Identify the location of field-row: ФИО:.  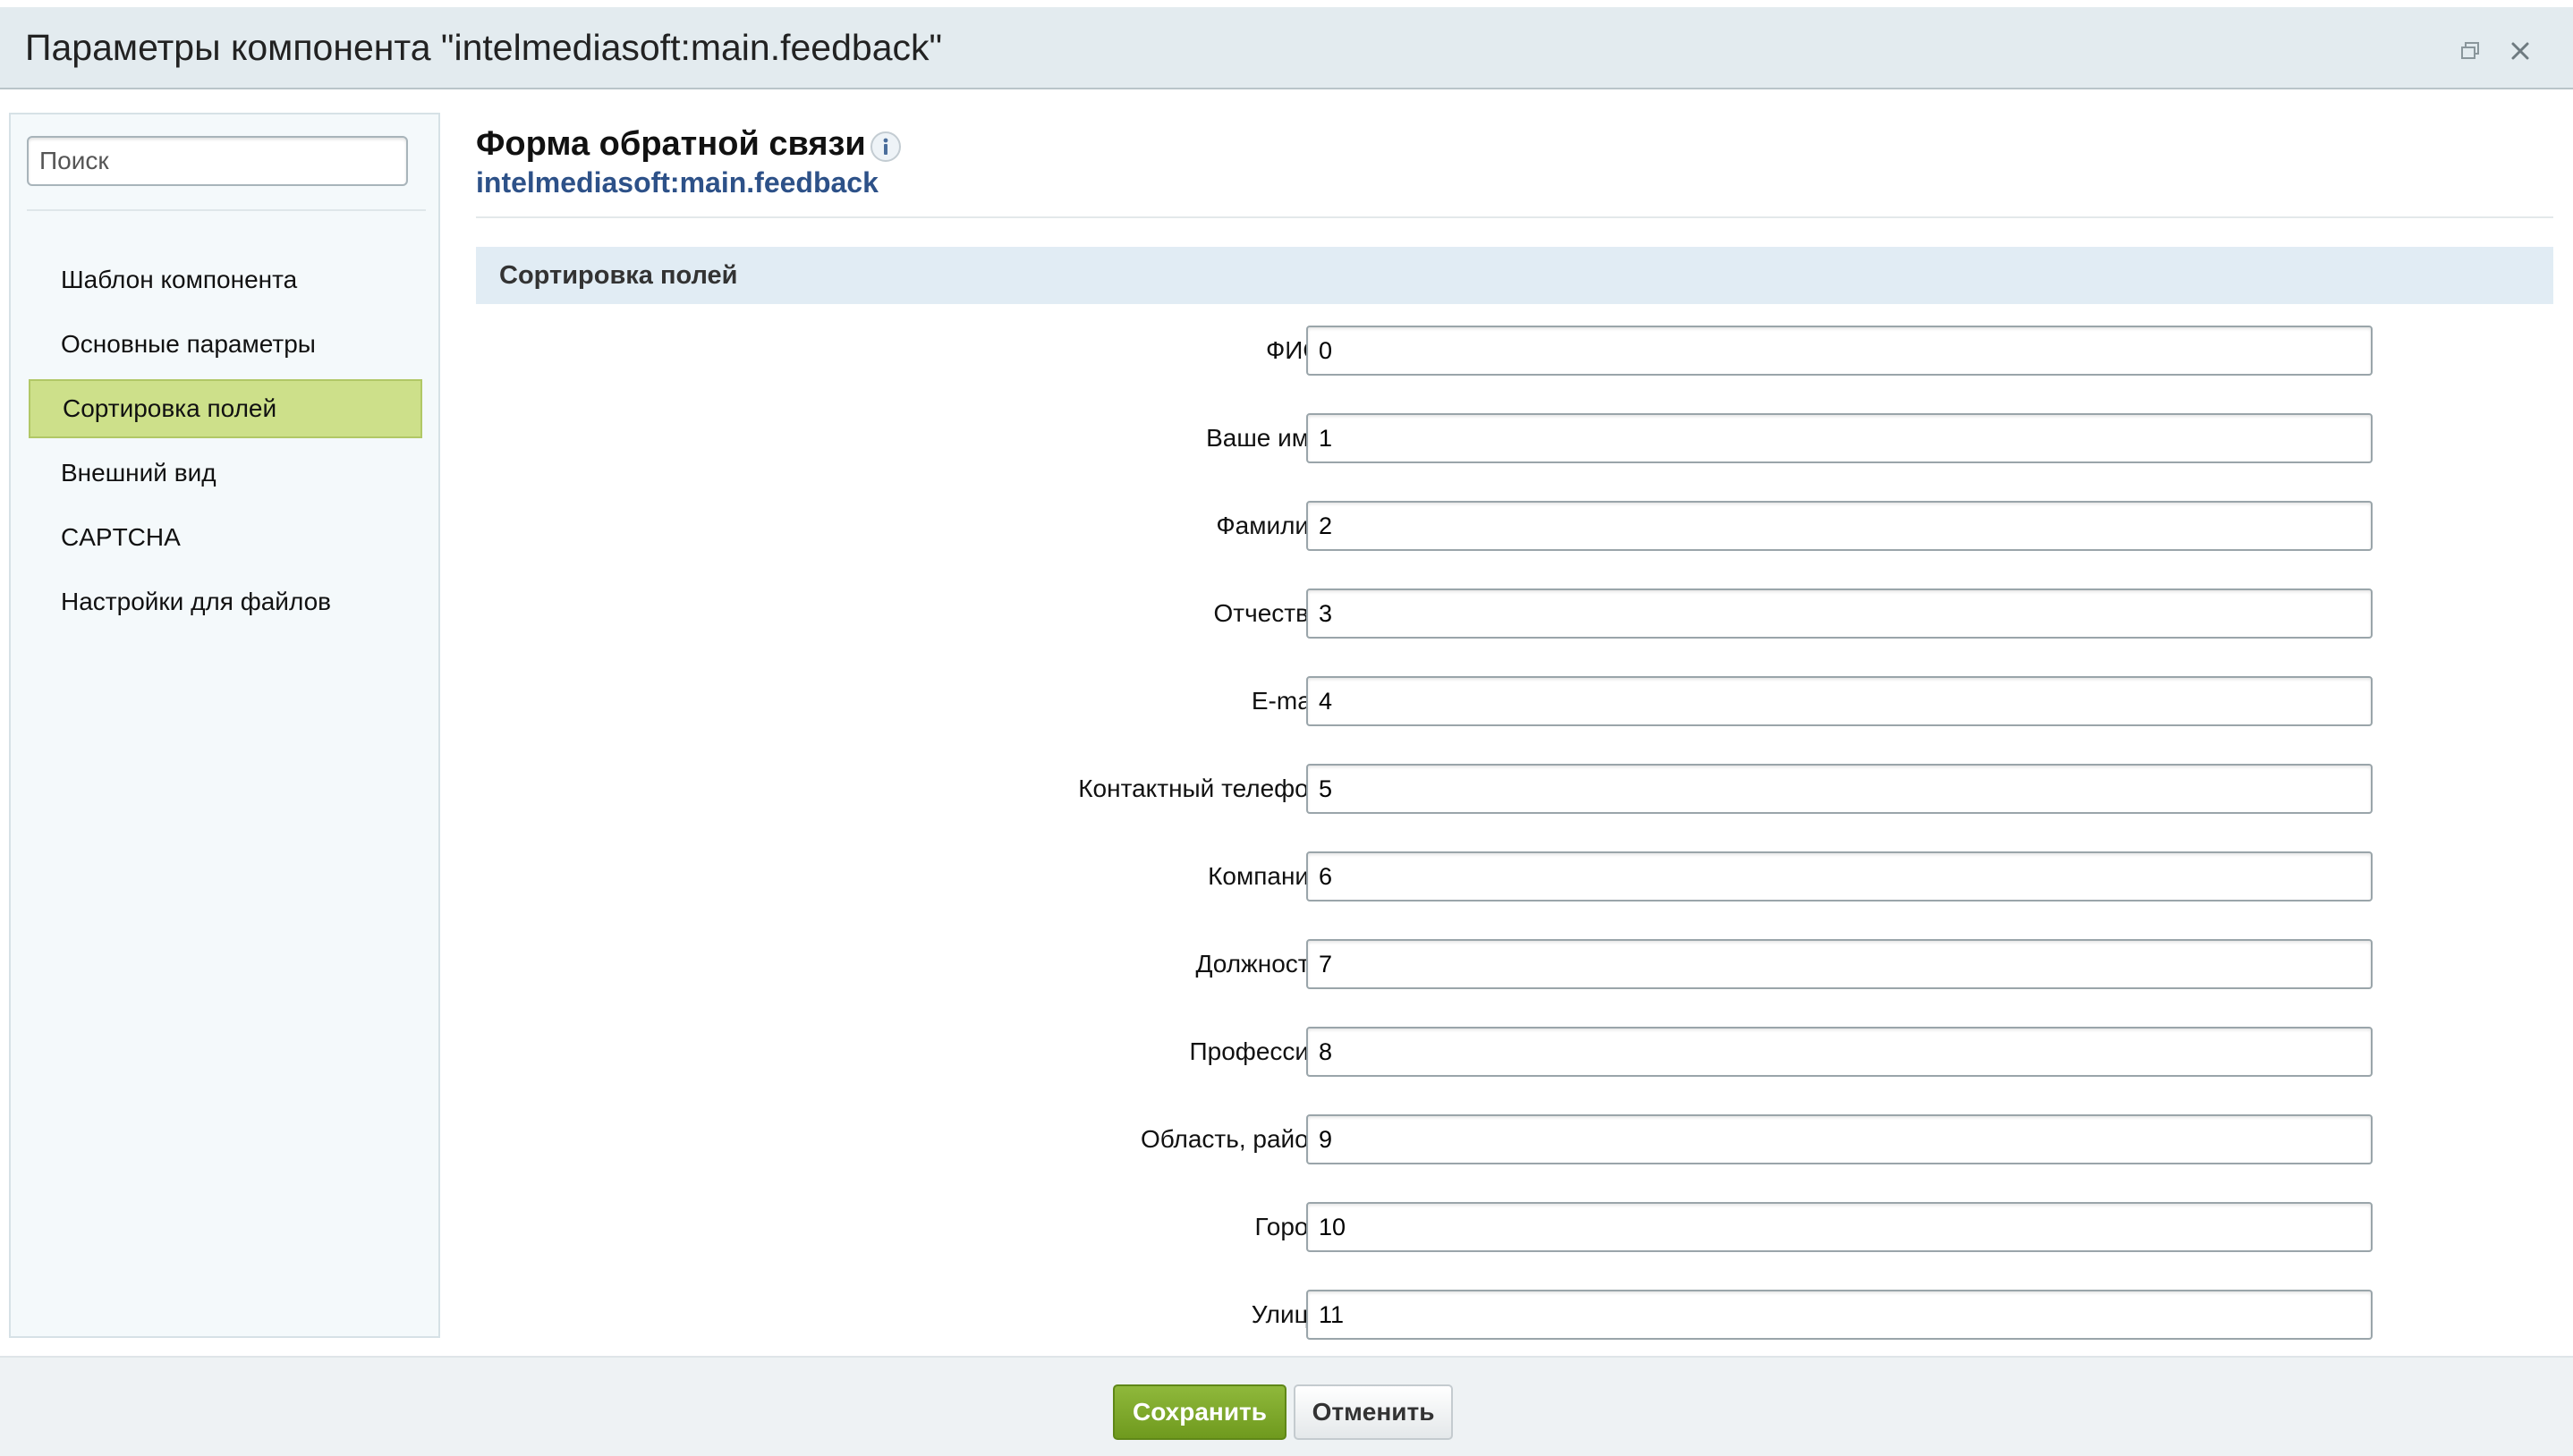
(1514, 351).